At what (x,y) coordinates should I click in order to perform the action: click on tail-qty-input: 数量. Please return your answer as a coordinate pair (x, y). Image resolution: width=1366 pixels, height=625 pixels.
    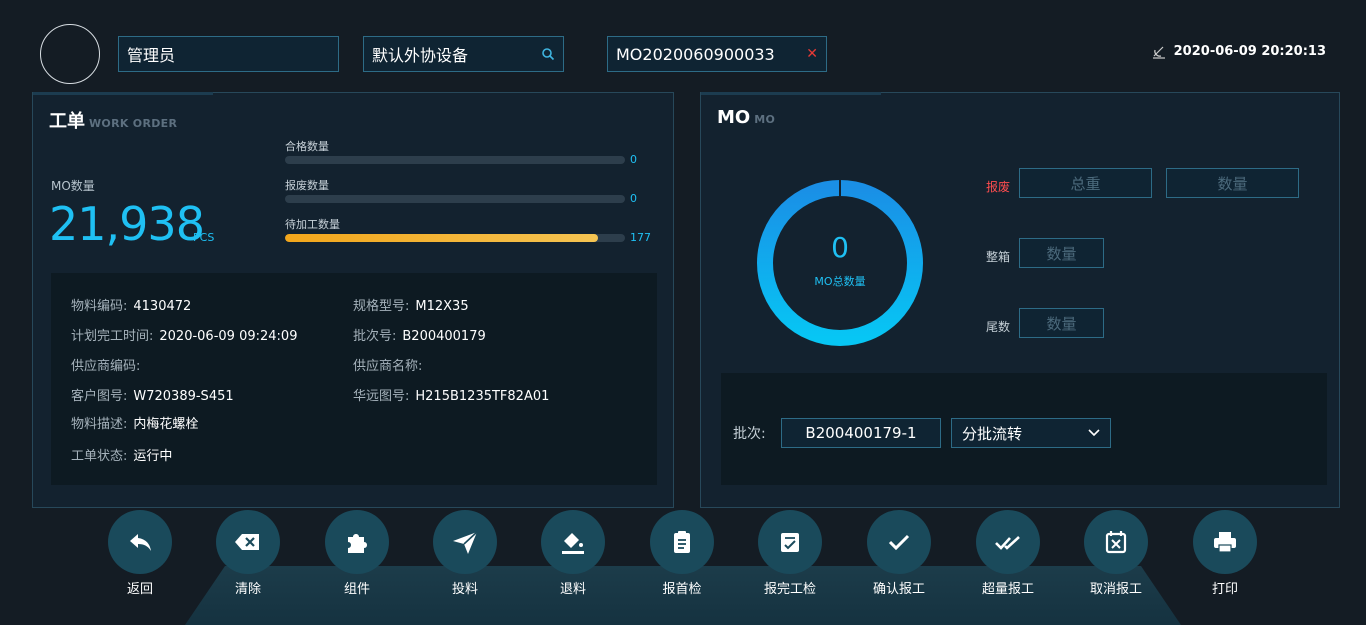
    Looking at the image, I should click on (1061, 323).